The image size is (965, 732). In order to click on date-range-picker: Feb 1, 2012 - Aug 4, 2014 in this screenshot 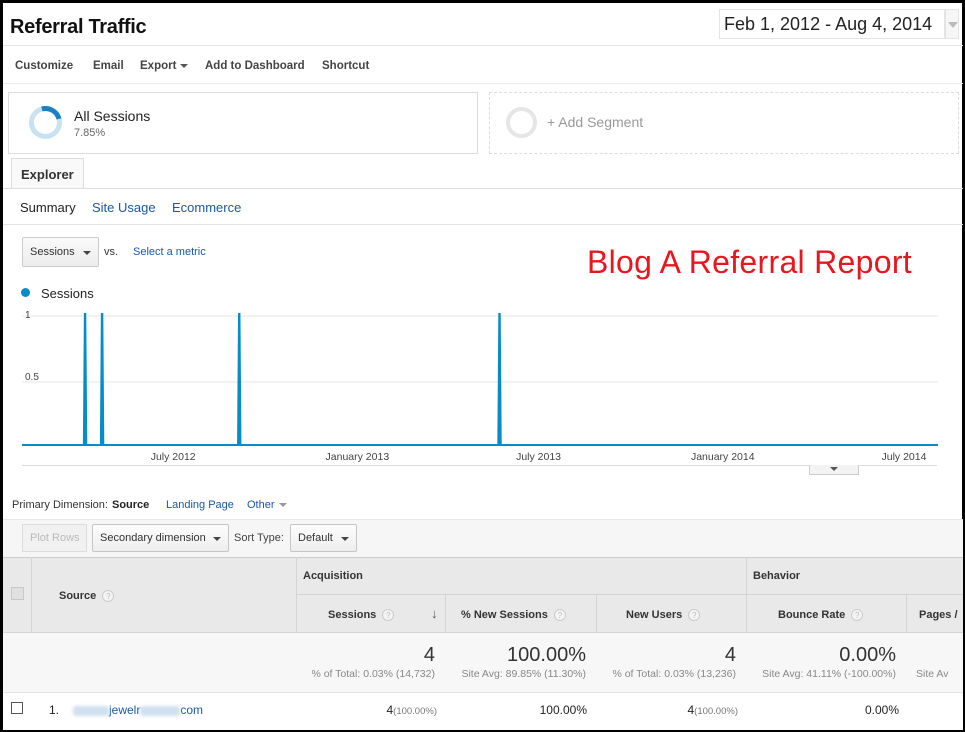, I will do `click(832, 24)`.